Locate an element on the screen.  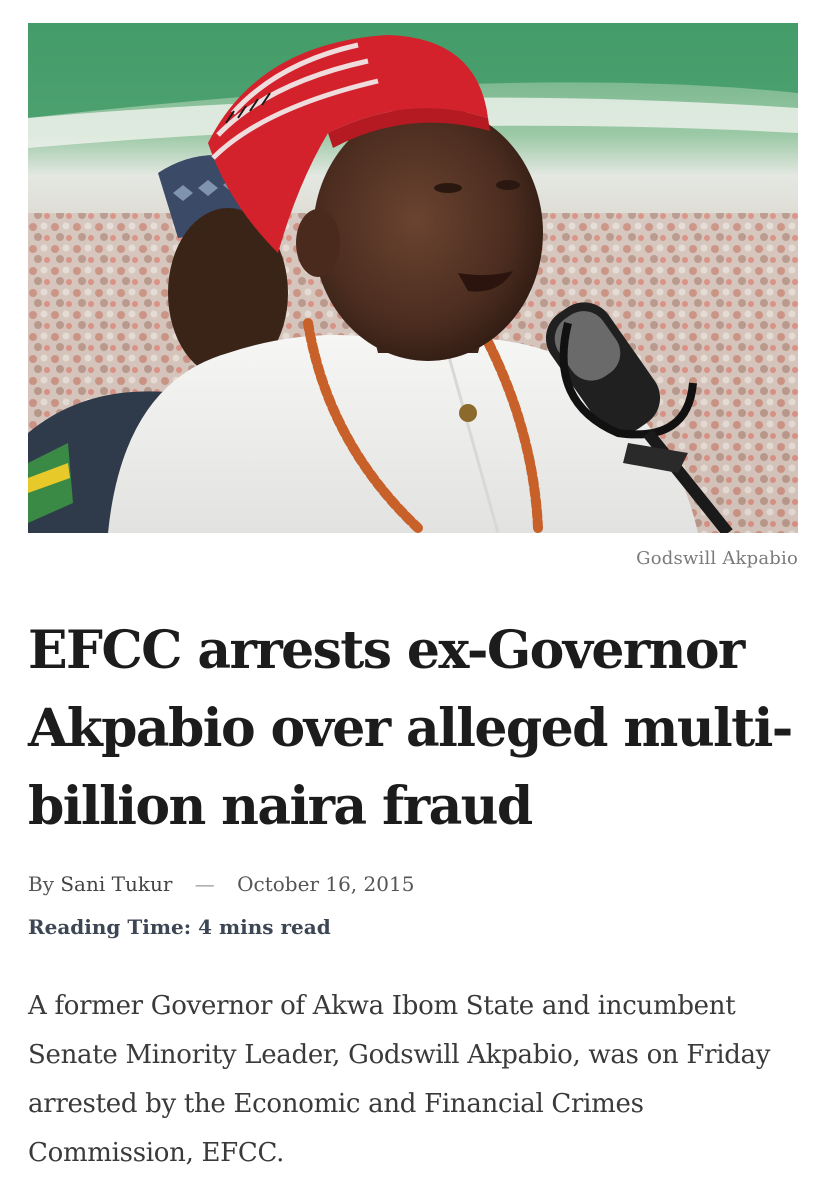
publish-date: October 16, 2015 is located at coordinates (326, 884).